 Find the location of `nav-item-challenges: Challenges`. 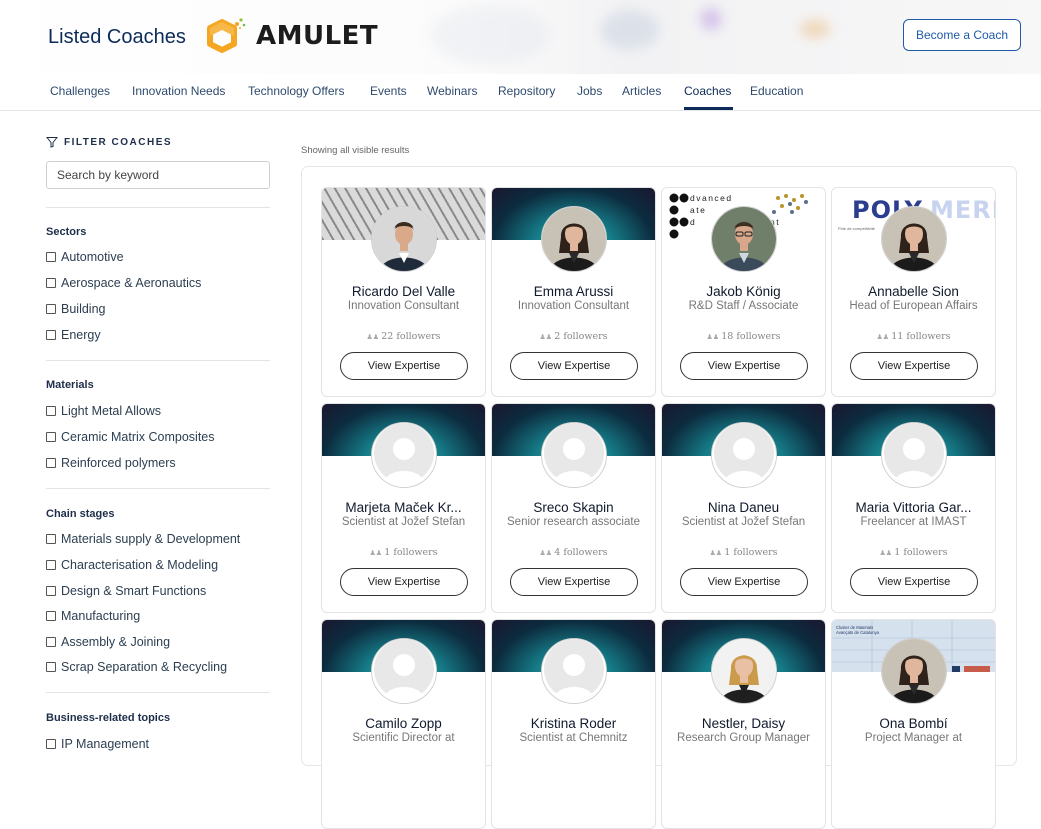

nav-item-challenges: Challenges is located at coordinates (80, 91).